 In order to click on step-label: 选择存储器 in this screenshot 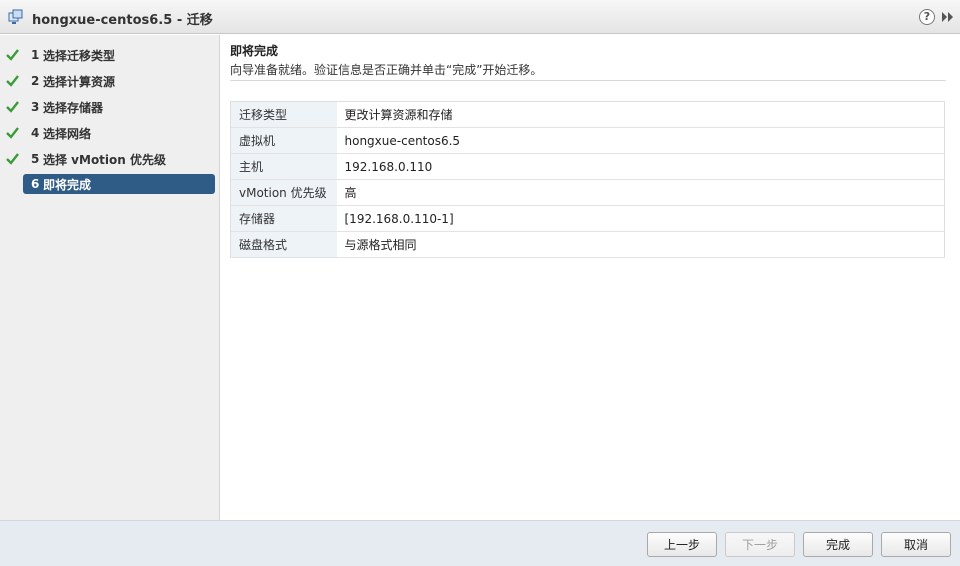, I will do `click(73, 107)`.